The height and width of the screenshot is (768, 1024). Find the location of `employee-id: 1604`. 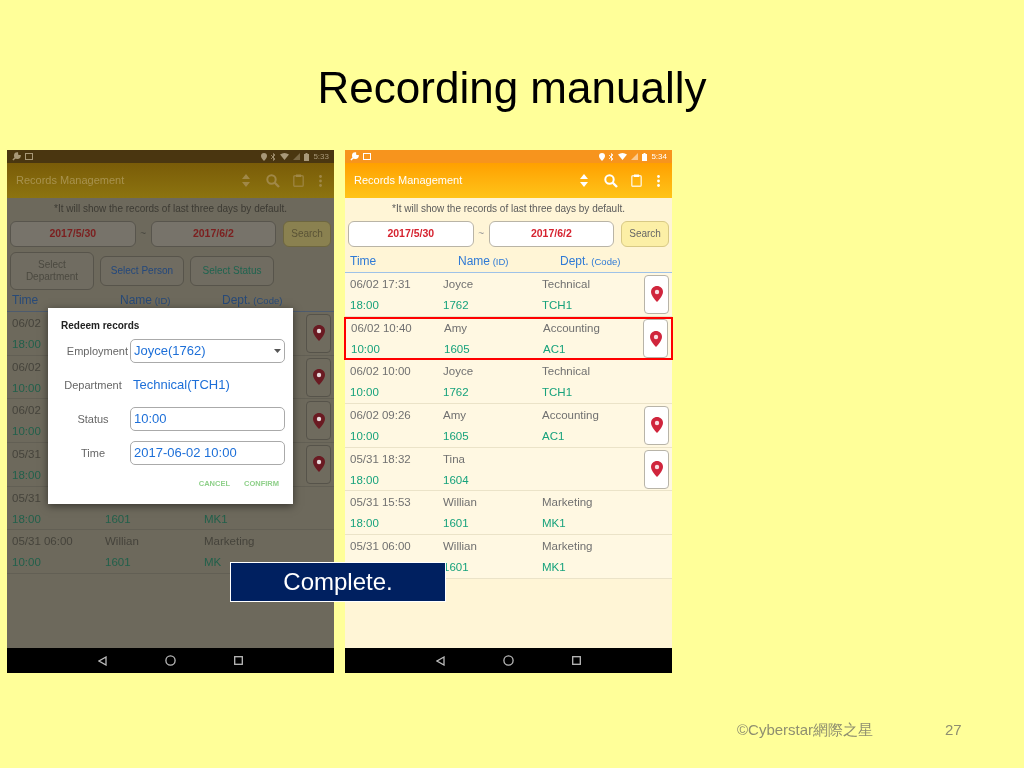

employee-id: 1604 is located at coordinates (456, 479).